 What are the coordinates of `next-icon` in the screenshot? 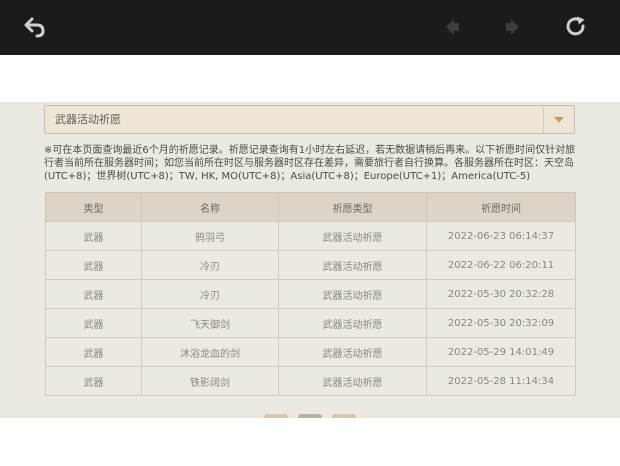 It's located at (512, 27).